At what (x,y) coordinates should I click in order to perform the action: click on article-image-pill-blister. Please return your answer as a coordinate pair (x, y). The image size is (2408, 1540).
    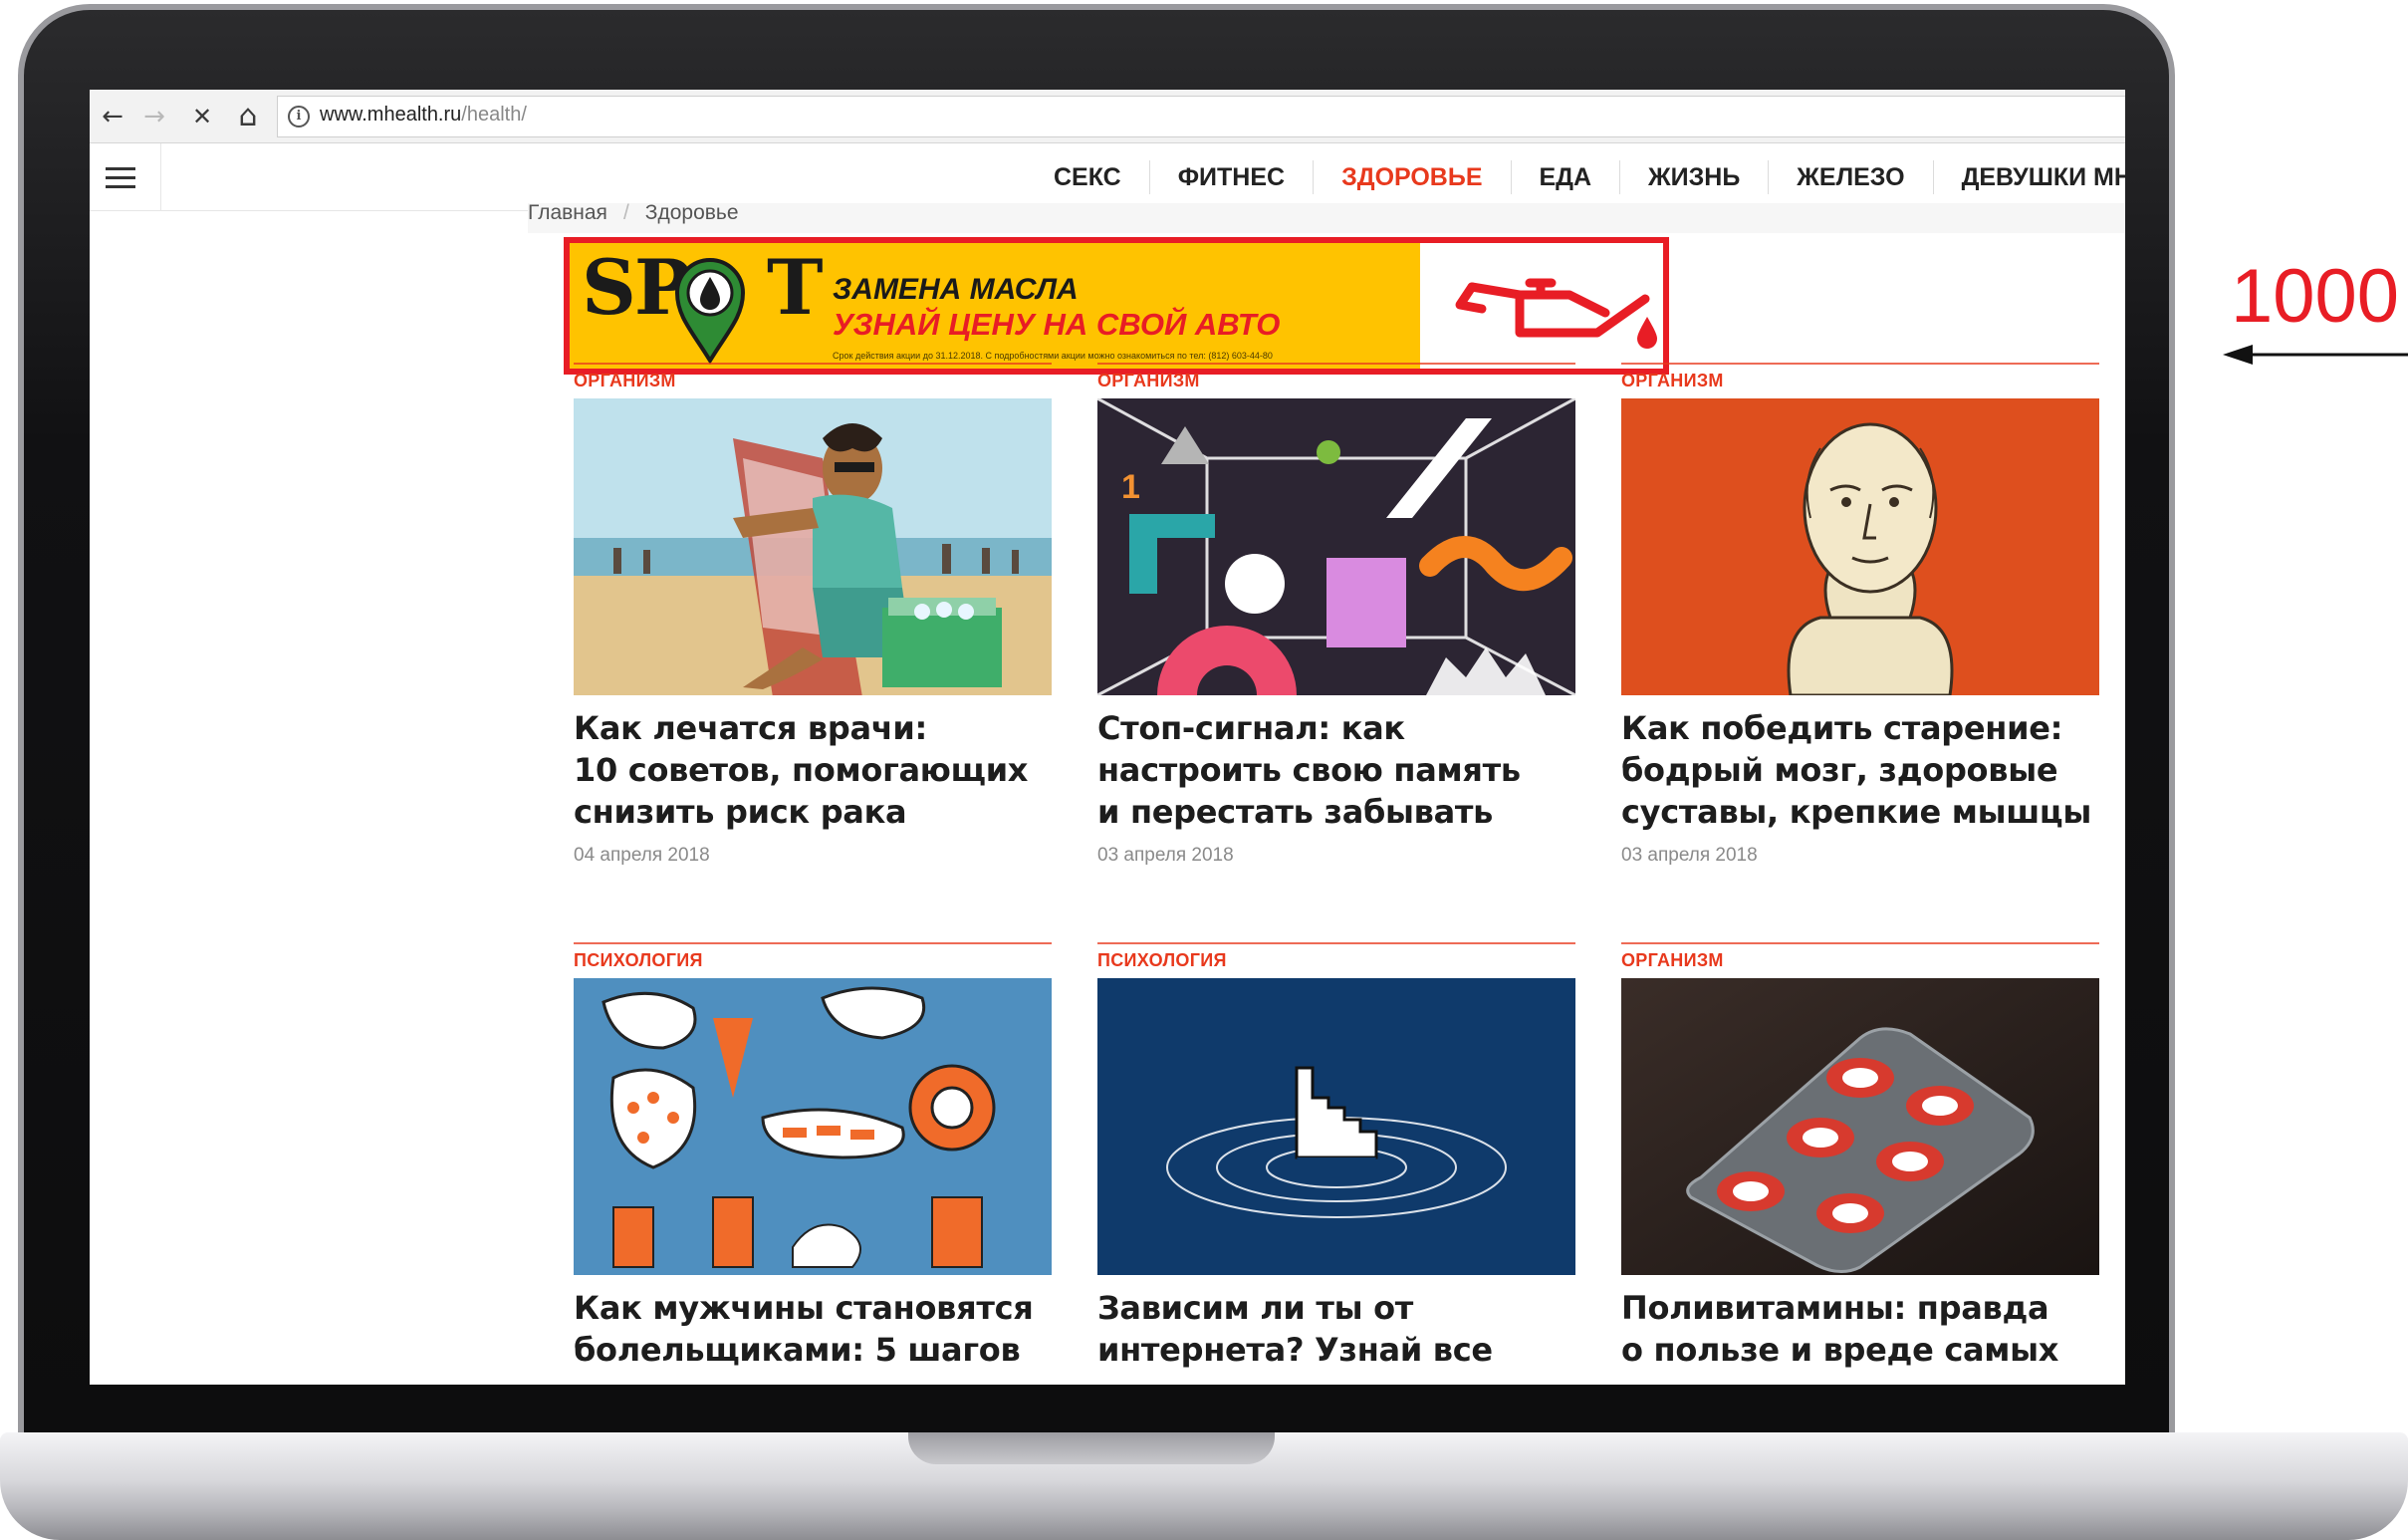
    Looking at the image, I should click on (1860, 1126).